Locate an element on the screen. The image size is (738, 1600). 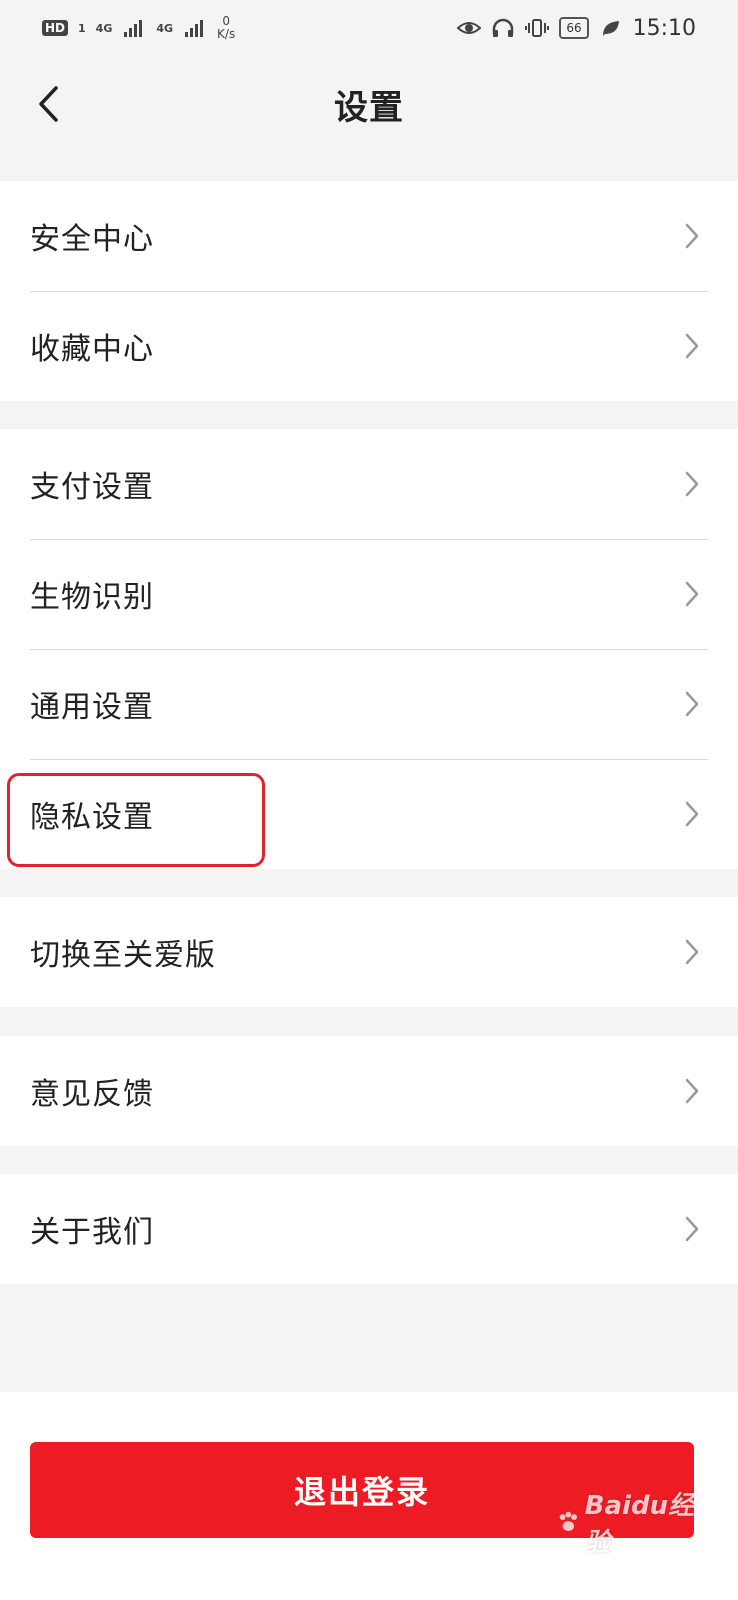
vibrate-icon is located at coordinates (537, 28).